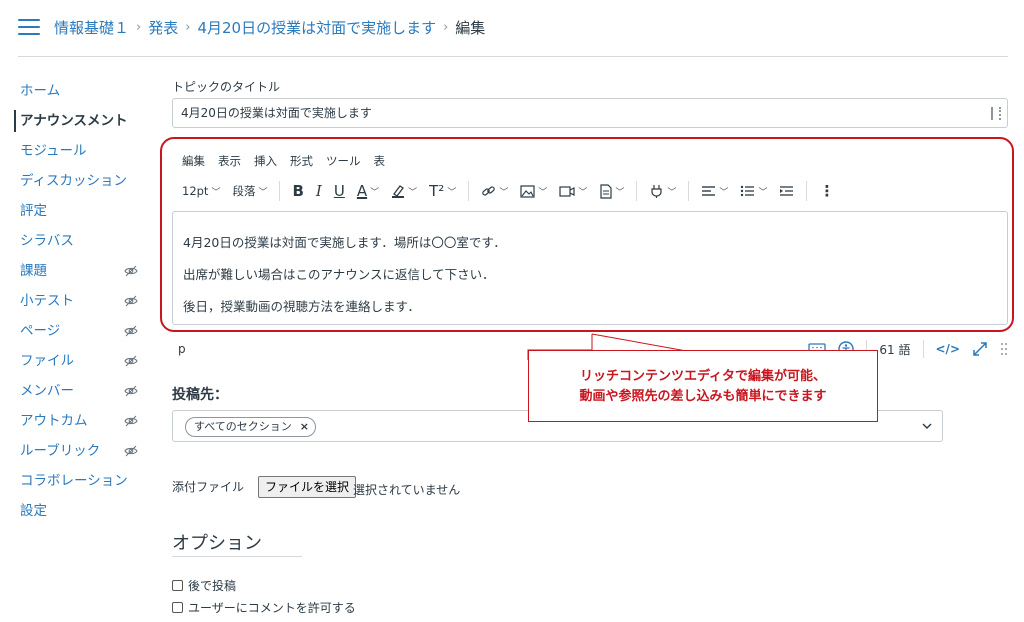 The width and height of the screenshot is (1024, 622). I want to click on editor-menu-item: ツール, so click(343, 161).